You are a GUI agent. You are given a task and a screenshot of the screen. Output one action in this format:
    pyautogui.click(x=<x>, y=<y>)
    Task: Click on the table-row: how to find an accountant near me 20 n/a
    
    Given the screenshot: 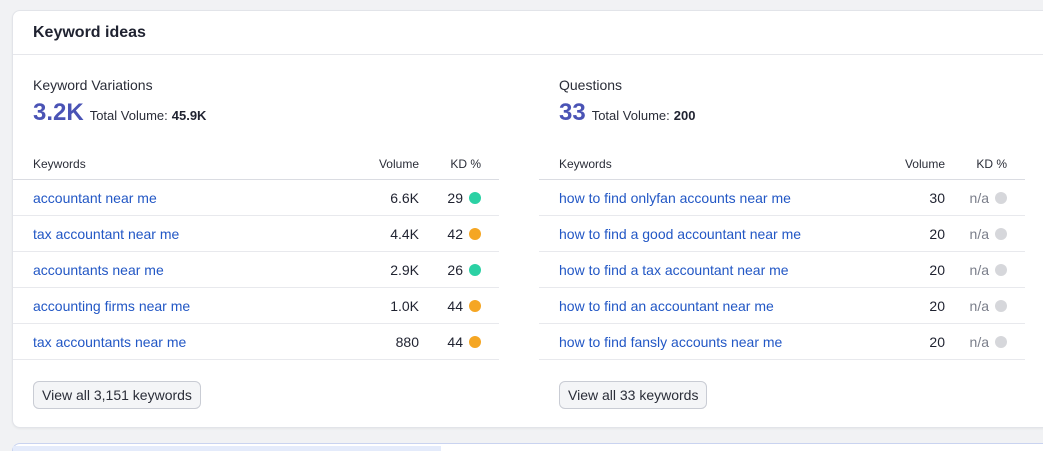 What is the action you would take?
    pyautogui.click(x=782, y=306)
    